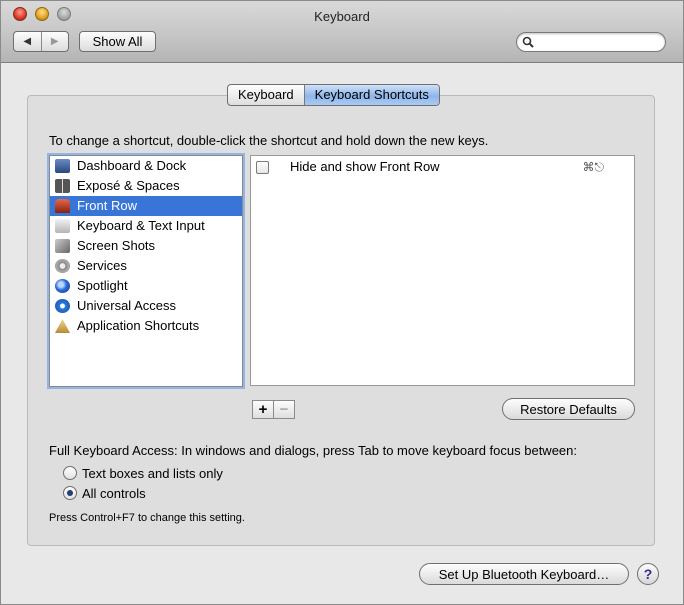 Image resolution: width=684 pixels, height=605 pixels. What do you see at coordinates (117, 41) in the screenshot?
I see `show-all-button: Show All` at bounding box center [117, 41].